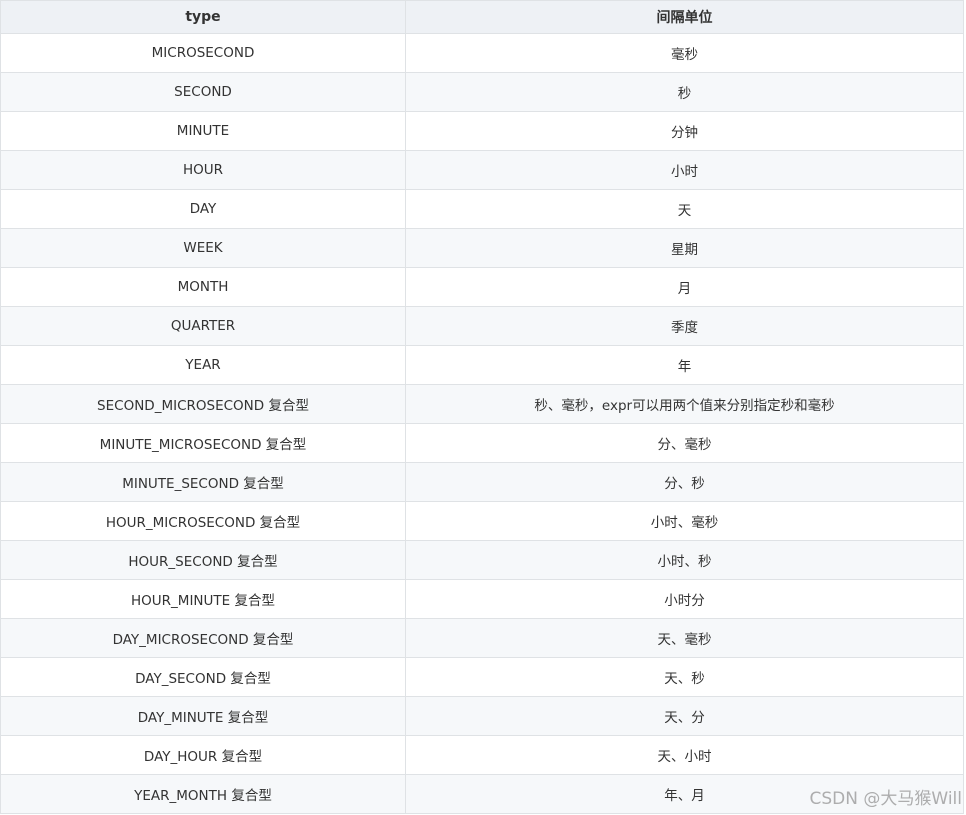 This screenshot has height=815, width=966. What do you see at coordinates (684, 443) in the screenshot?
I see `cell-unit: 分、毫秒` at bounding box center [684, 443].